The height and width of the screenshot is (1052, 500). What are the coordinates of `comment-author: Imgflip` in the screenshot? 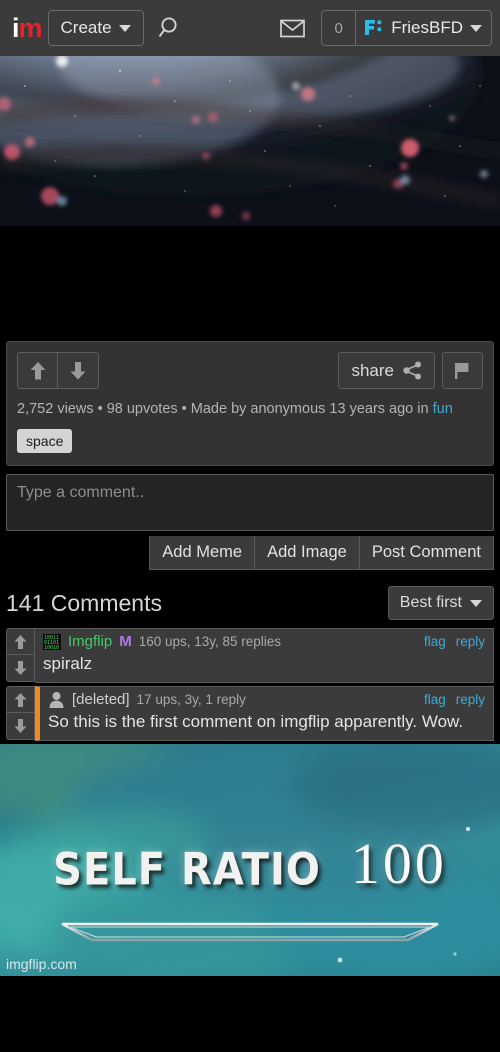 It's located at (90, 641).